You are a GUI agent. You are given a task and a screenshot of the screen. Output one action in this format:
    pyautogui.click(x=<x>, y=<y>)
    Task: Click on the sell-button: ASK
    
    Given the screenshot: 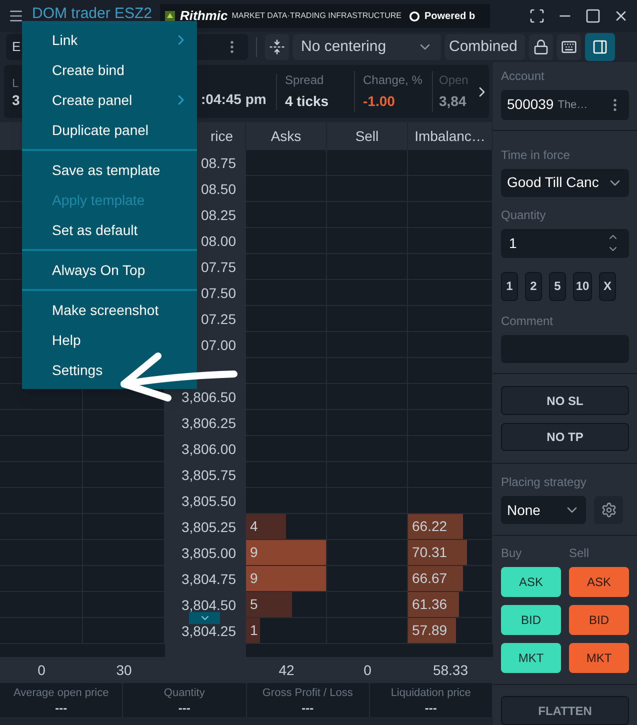 What is the action you would take?
    pyautogui.click(x=599, y=582)
    